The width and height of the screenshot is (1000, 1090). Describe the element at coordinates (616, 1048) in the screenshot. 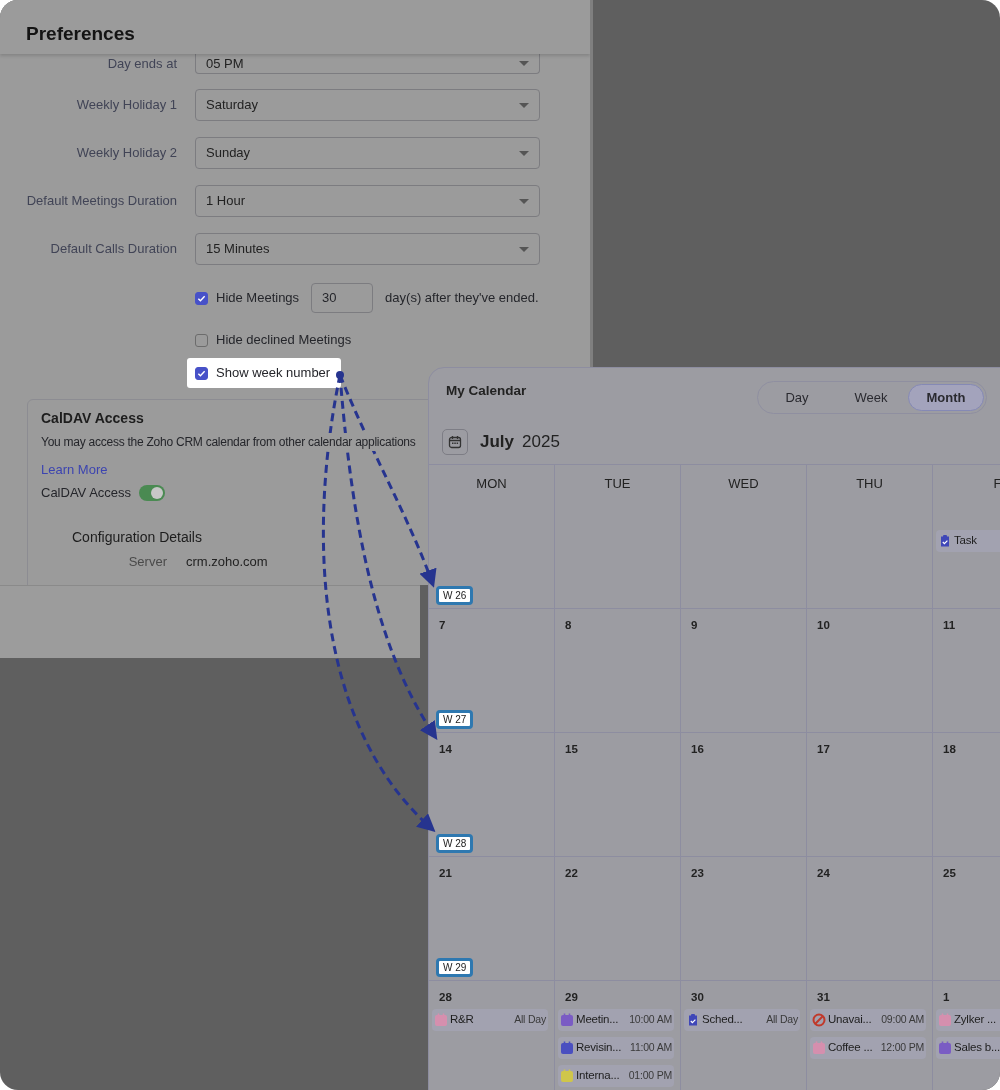

I see `event-chip: Revisin... 11:00 AM` at that location.